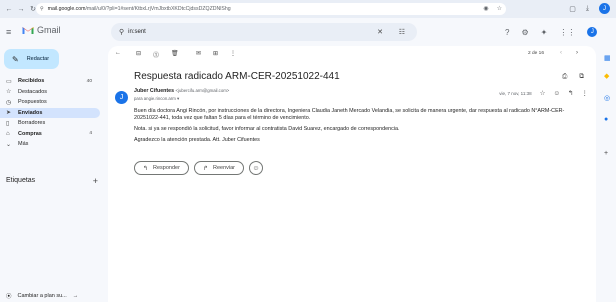 The image size is (616, 302). Describe the element at coordinates (202, 90) in the screenshot. I see `sender-email: <jubercifu.arm@gmail.com>` at that location.